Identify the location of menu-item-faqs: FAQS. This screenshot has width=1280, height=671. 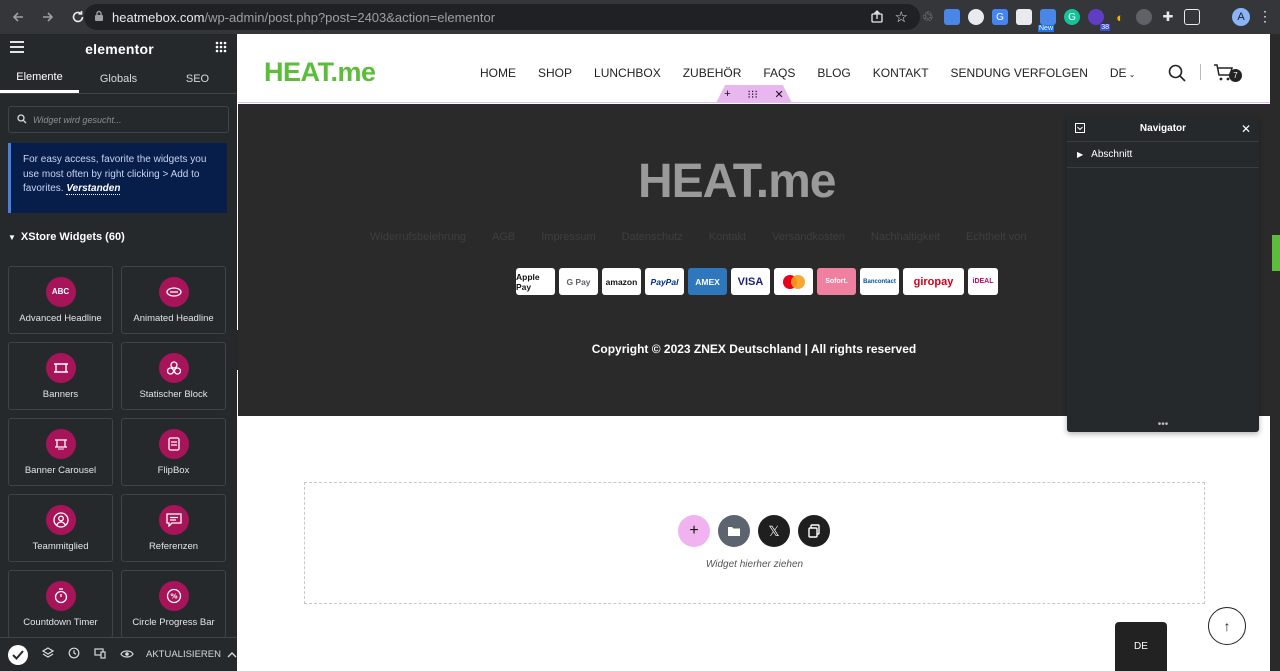
(779, 73).